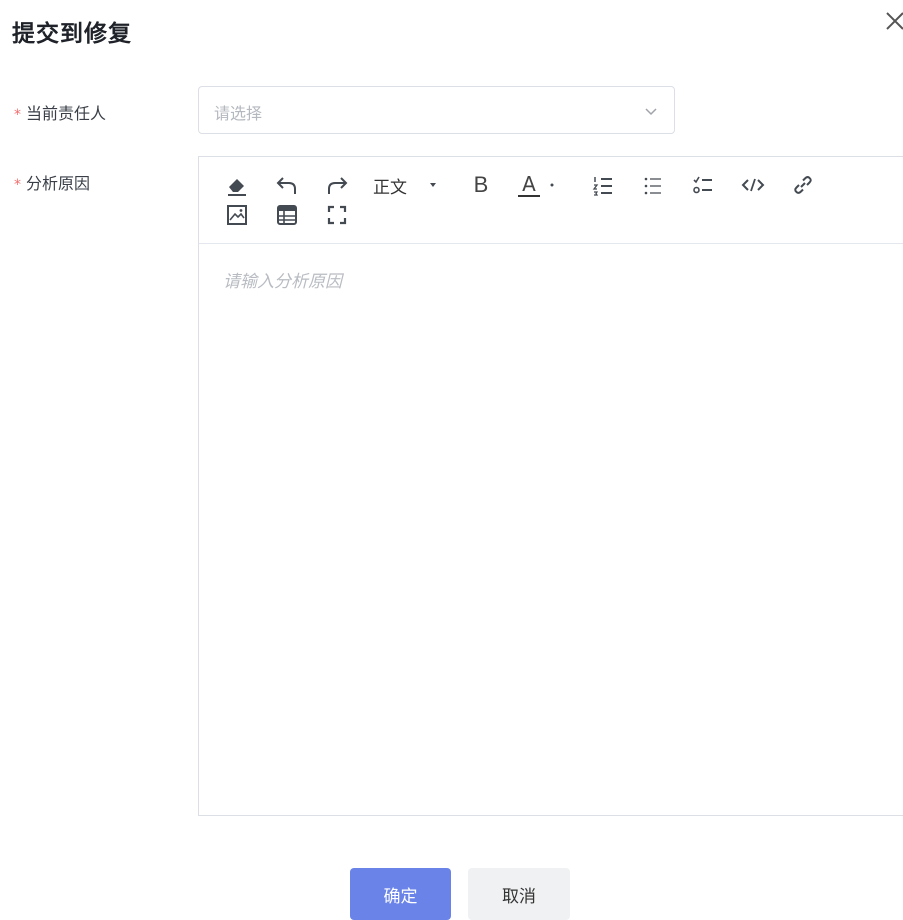 The width and height of the screenshot is (903, 920). I want to click on dialog-title: 提交到修复, so click(72, 34).